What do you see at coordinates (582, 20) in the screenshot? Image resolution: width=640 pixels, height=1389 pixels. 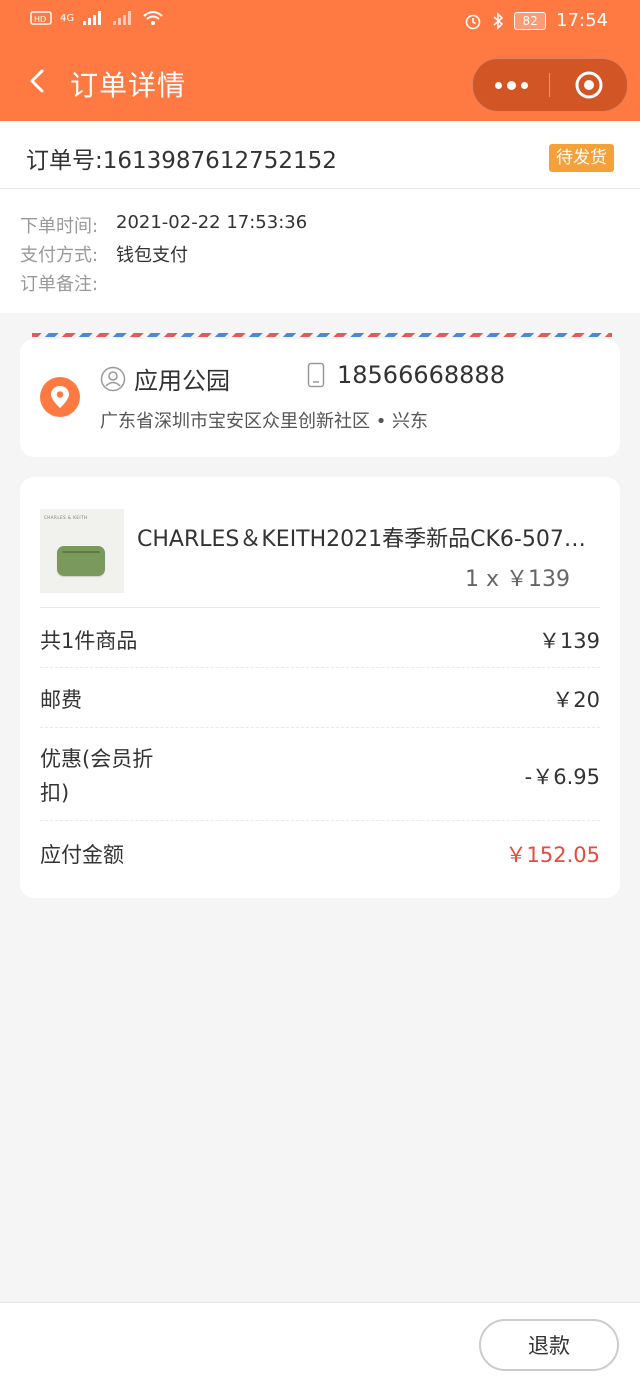 I see `status-time: 17:54` at bounding box center [582, 20].